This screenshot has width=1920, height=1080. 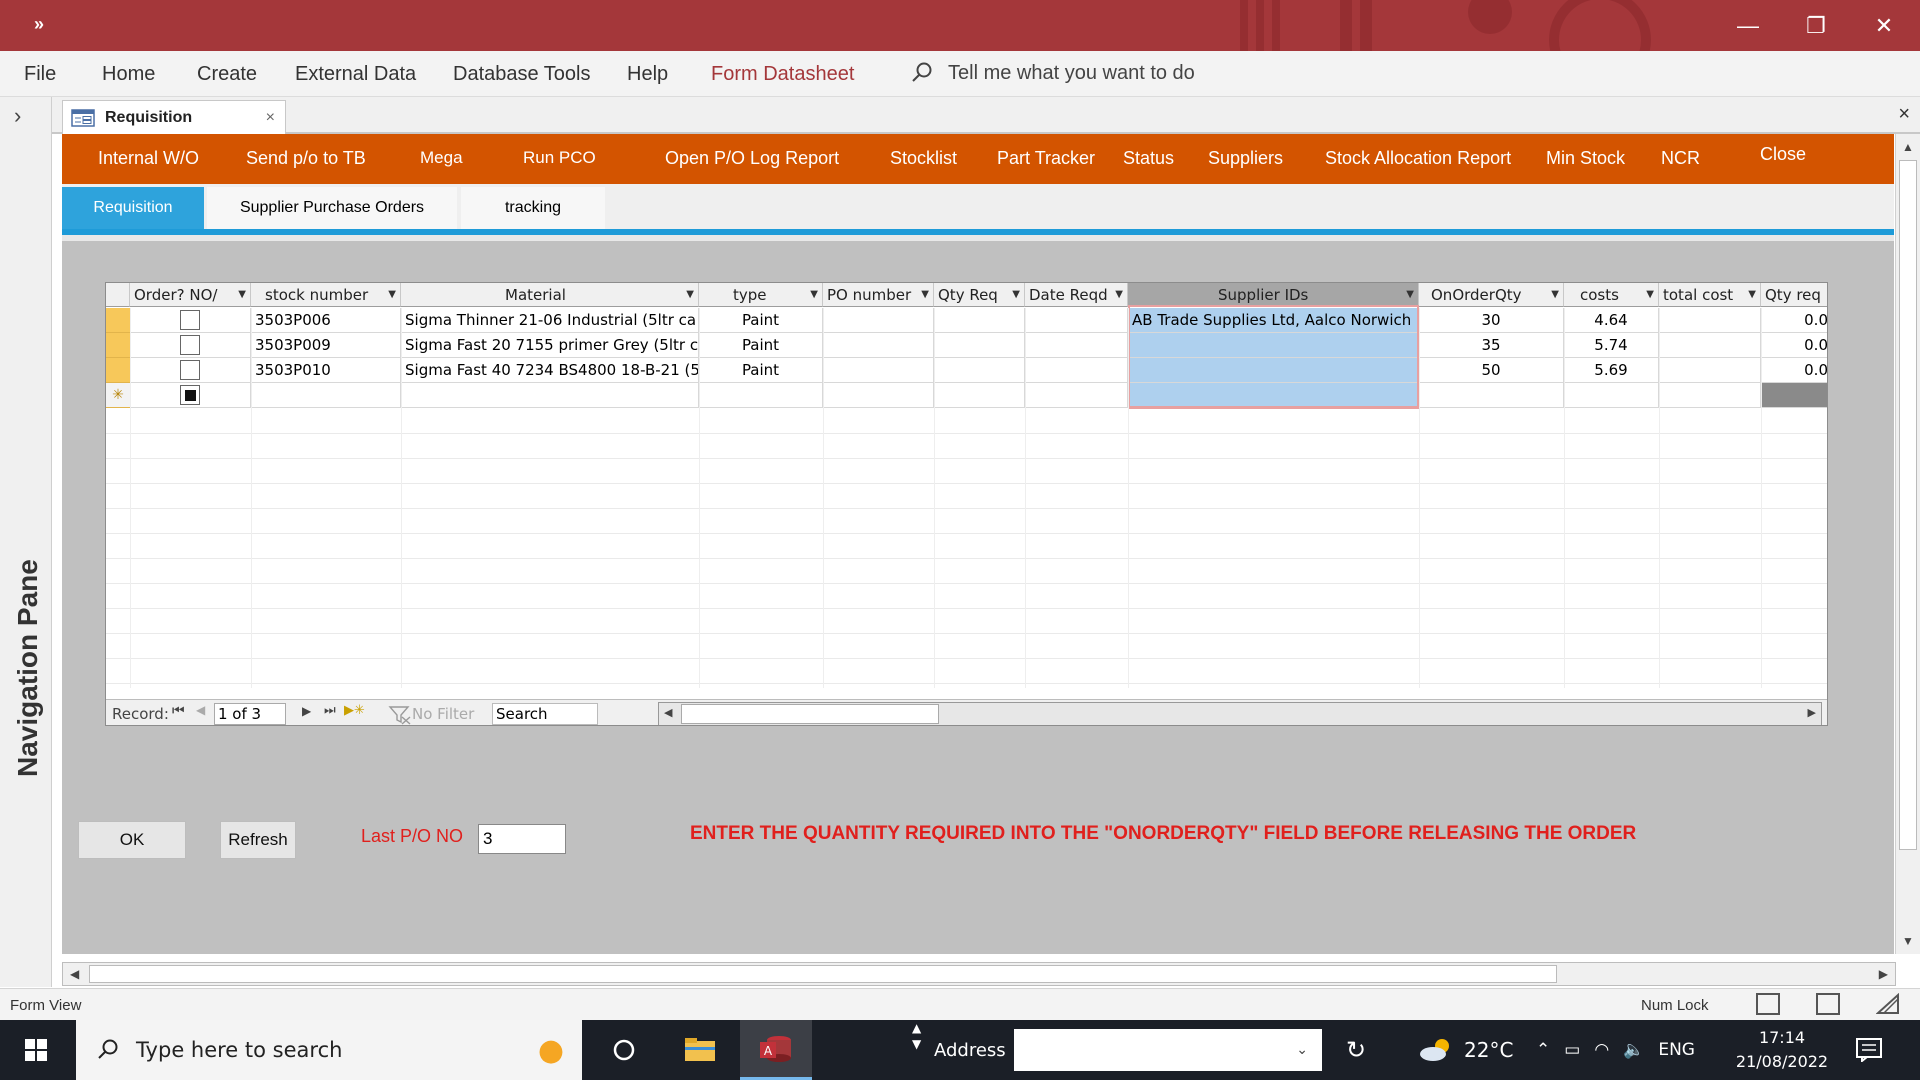 What do you see at coordinates (1869, 1050) in the screenshot?
I see `notification-icon` at bounding box center [1869, 1050].